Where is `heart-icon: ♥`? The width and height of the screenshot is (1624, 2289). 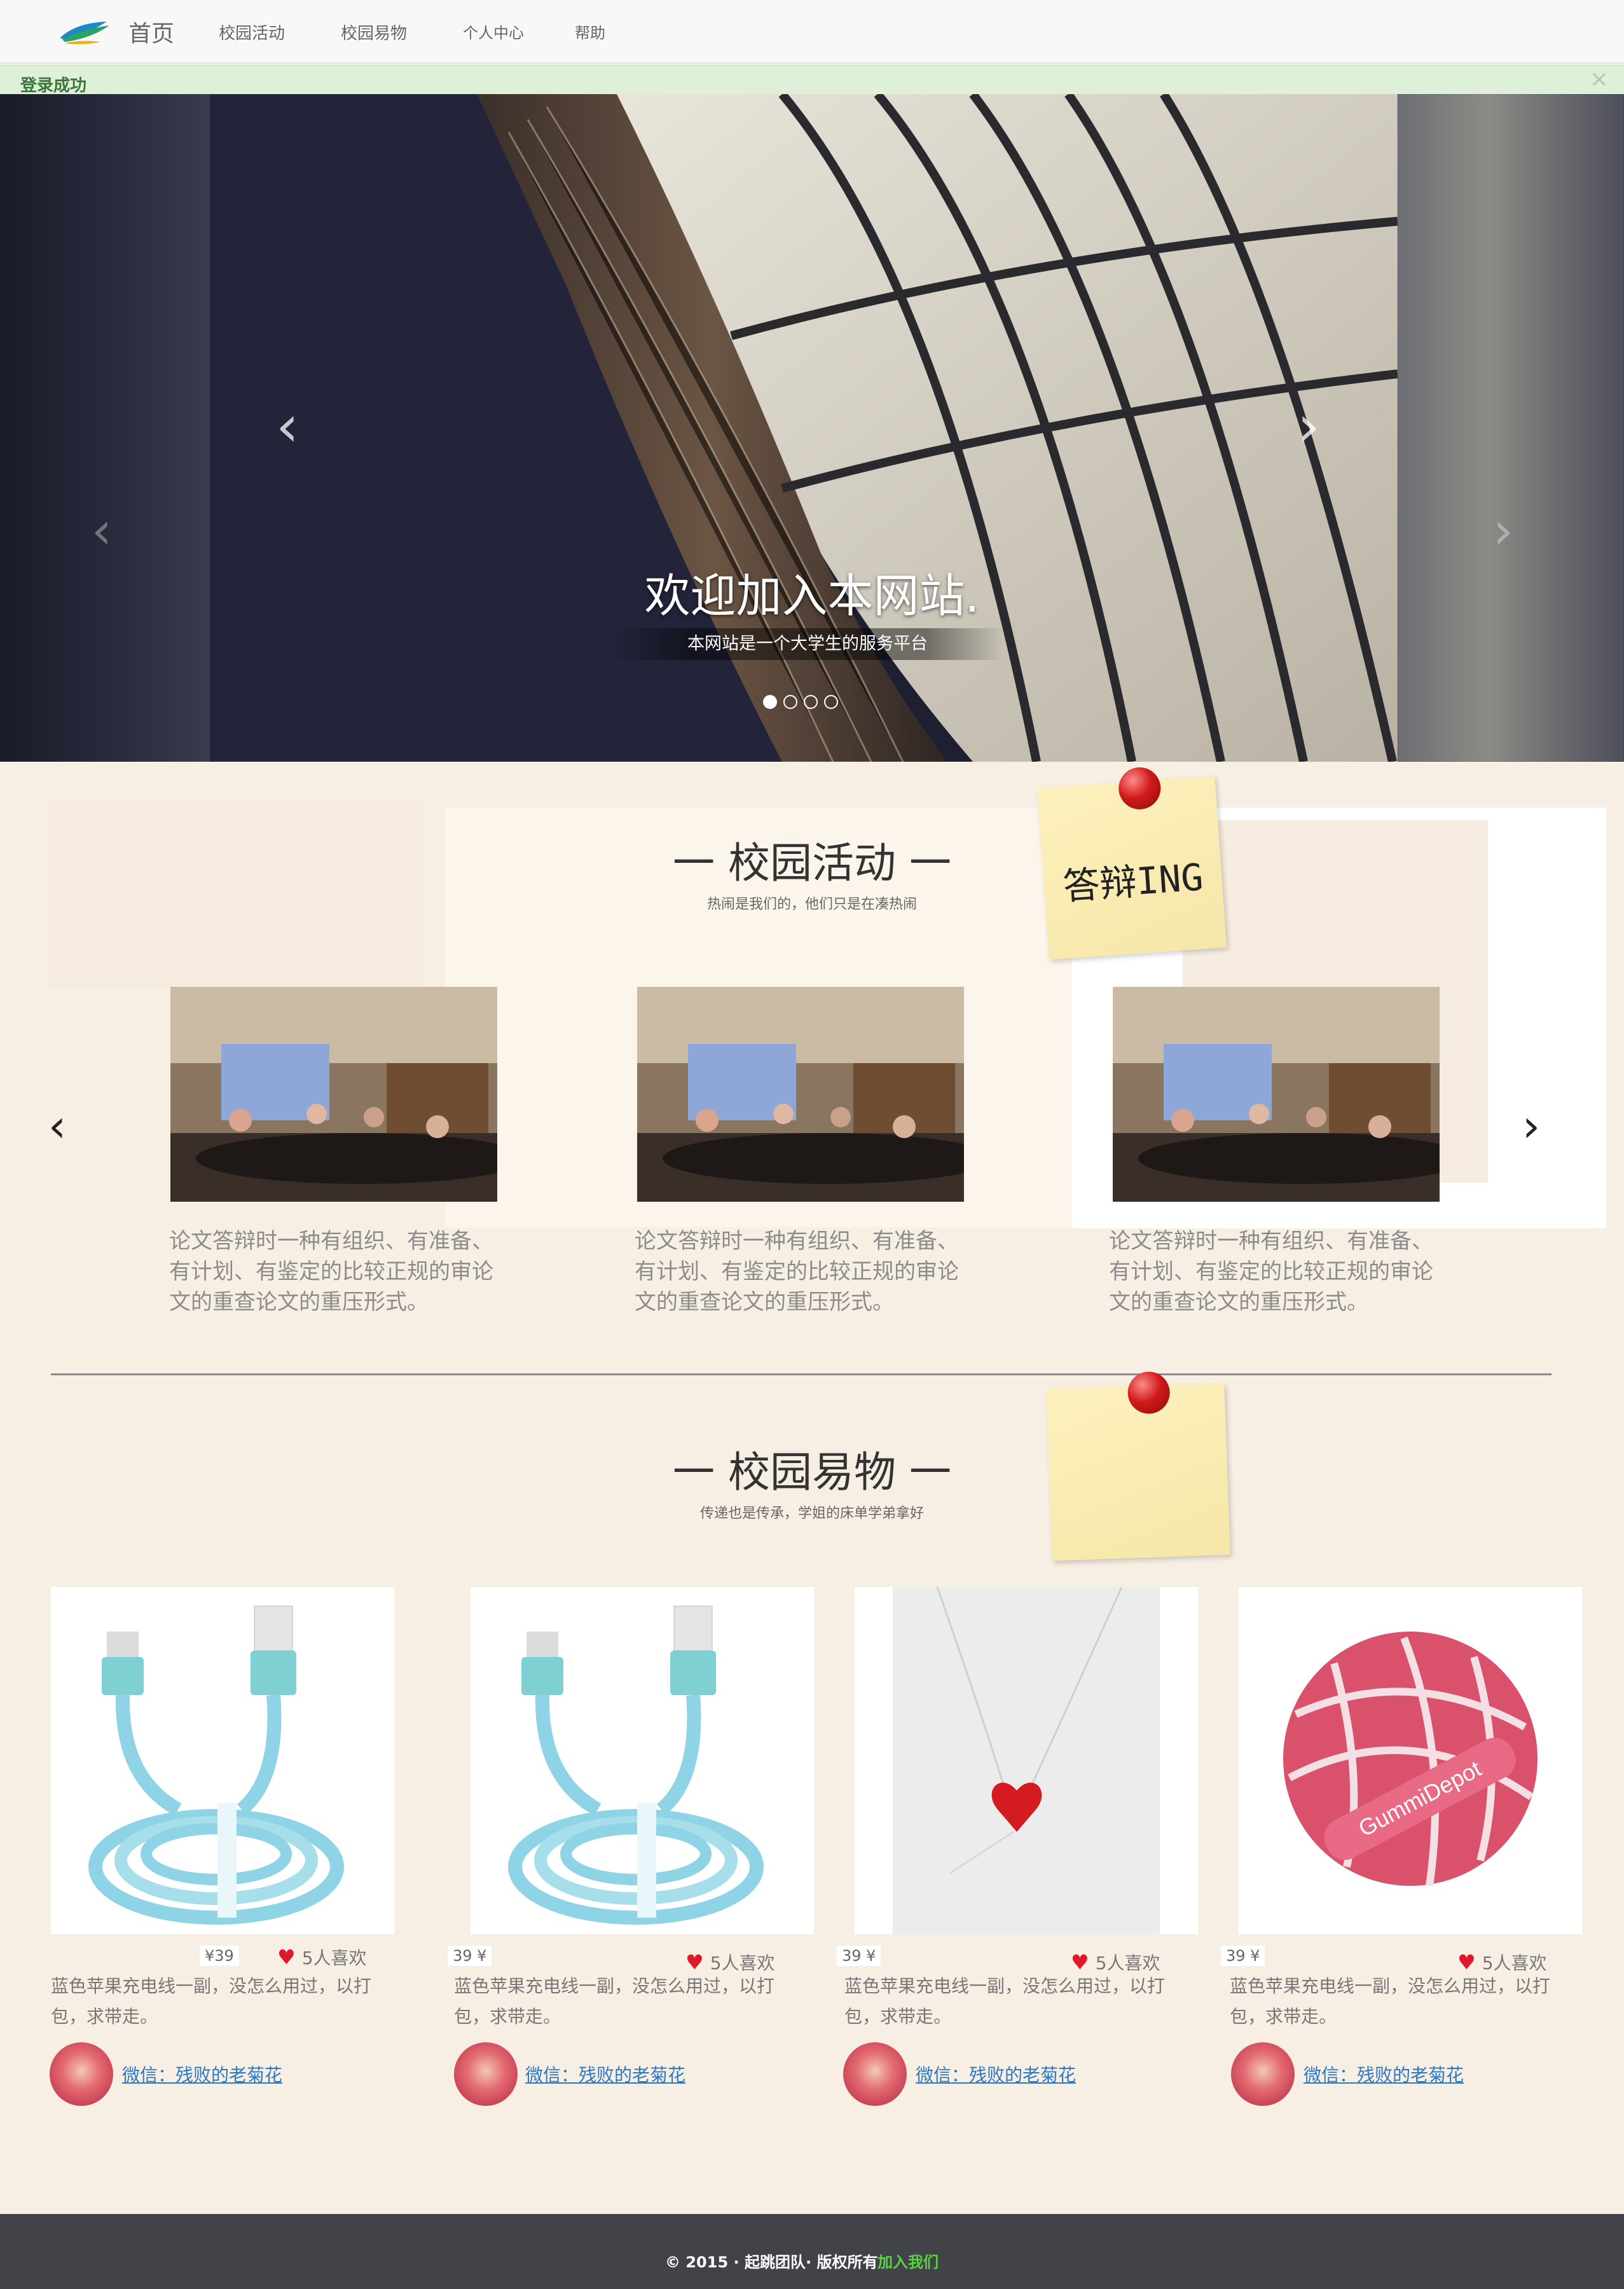 heart-icon: ♥ is located at coordinates (286, 1957).